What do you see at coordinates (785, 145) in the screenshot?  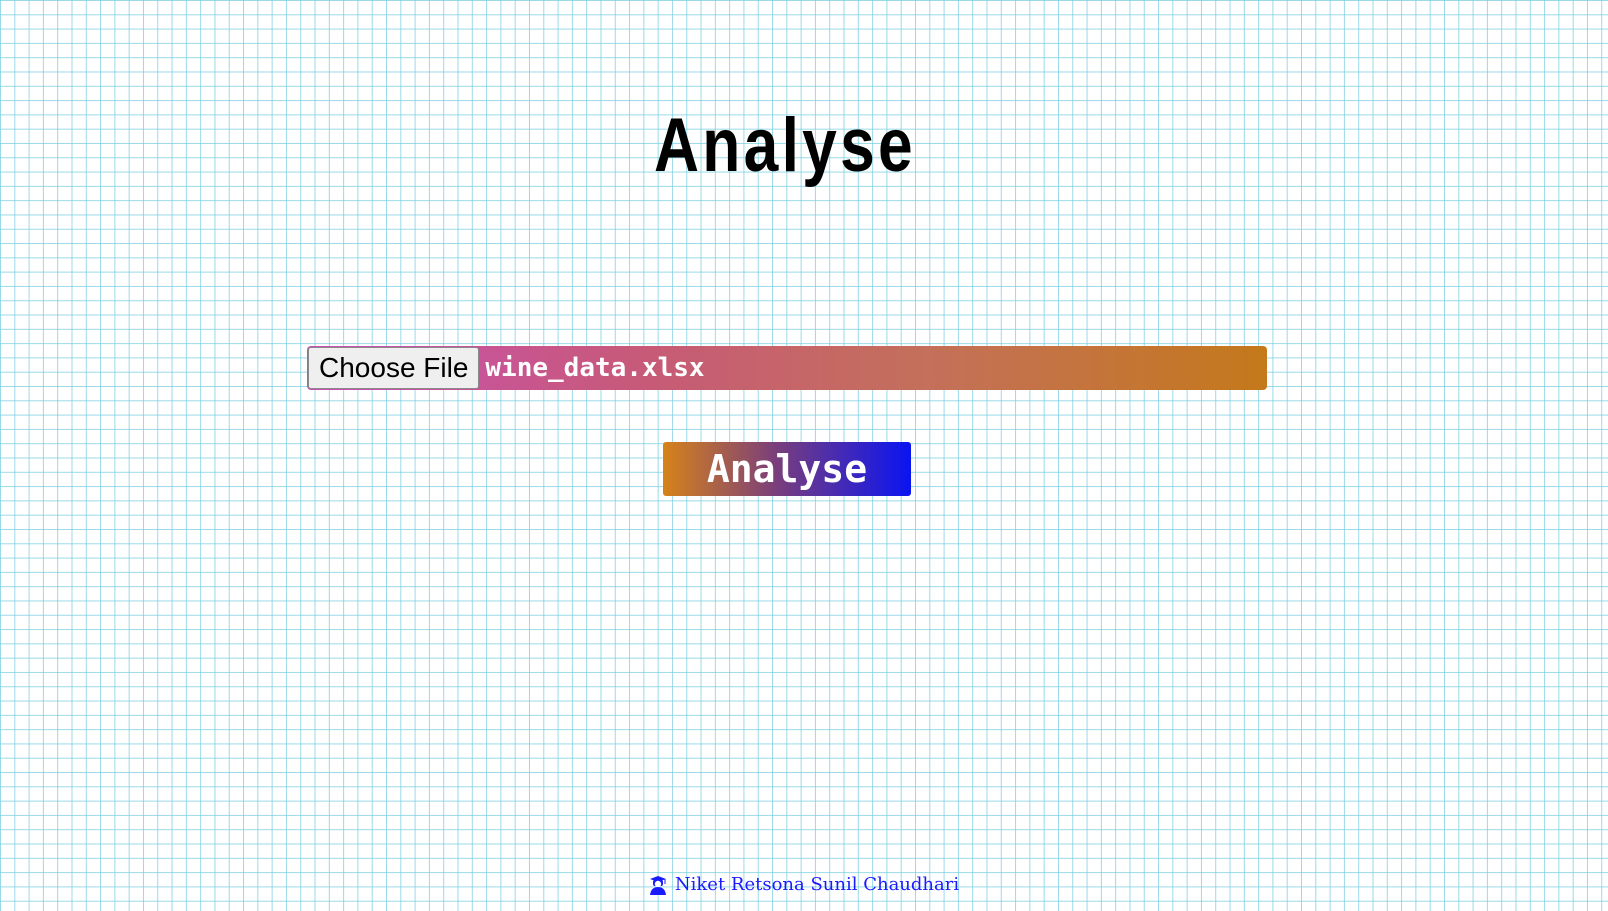 I see `page-title: Analyse` at bounding box center [785, 145].